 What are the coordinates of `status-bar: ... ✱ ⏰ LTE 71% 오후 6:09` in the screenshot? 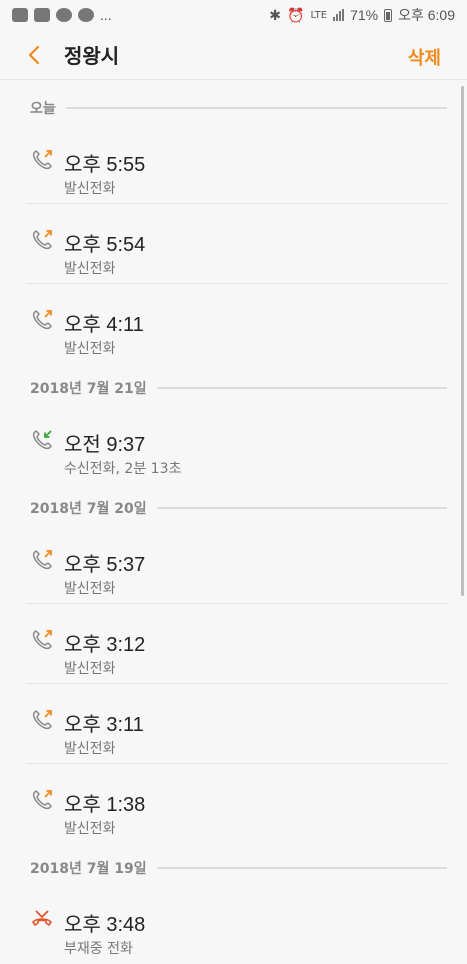 It's located at (233, 15).